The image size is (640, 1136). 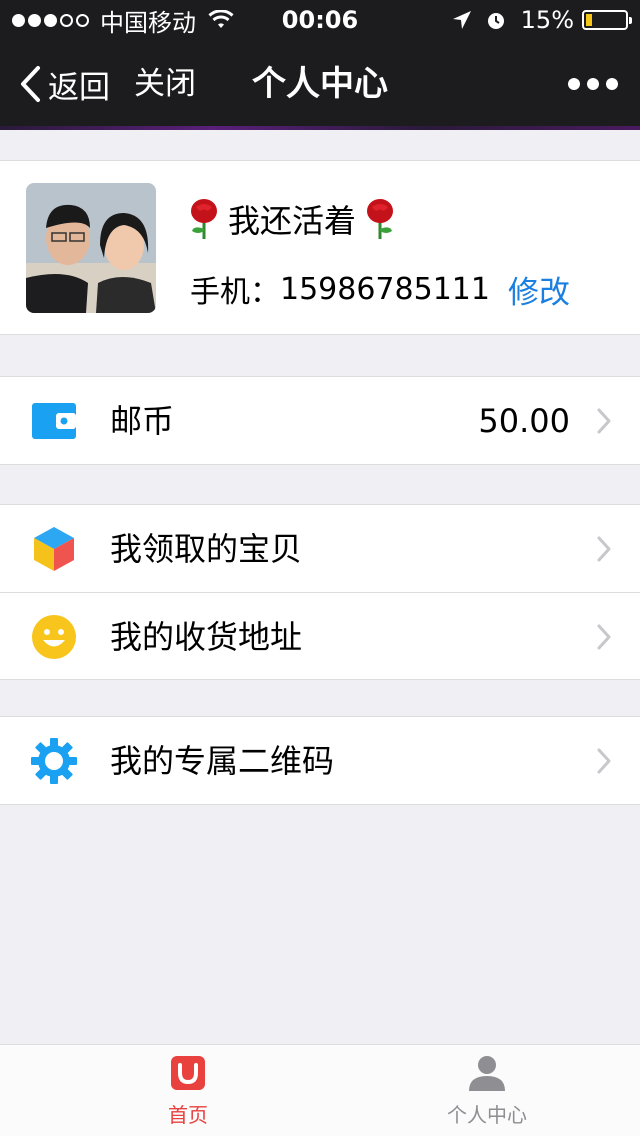 I want to click on nickname: 我还活着, so click(x=292, y=219).